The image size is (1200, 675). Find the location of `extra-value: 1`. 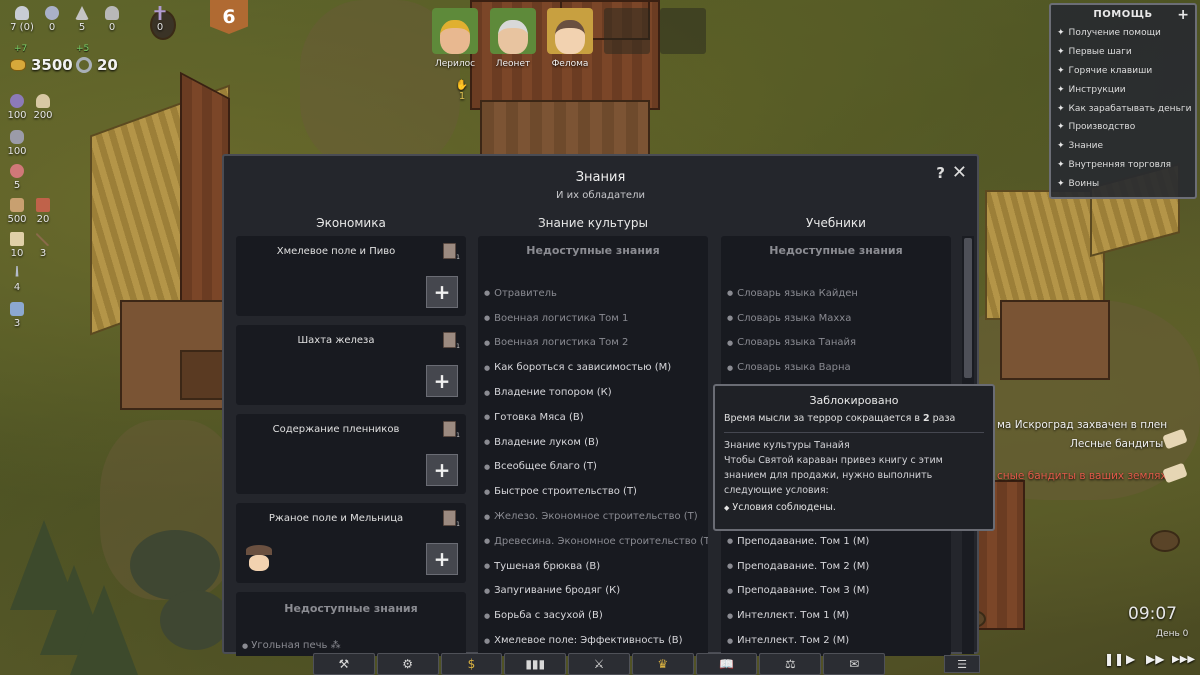

extra-value: 1 is located at coordinates (462, 96).